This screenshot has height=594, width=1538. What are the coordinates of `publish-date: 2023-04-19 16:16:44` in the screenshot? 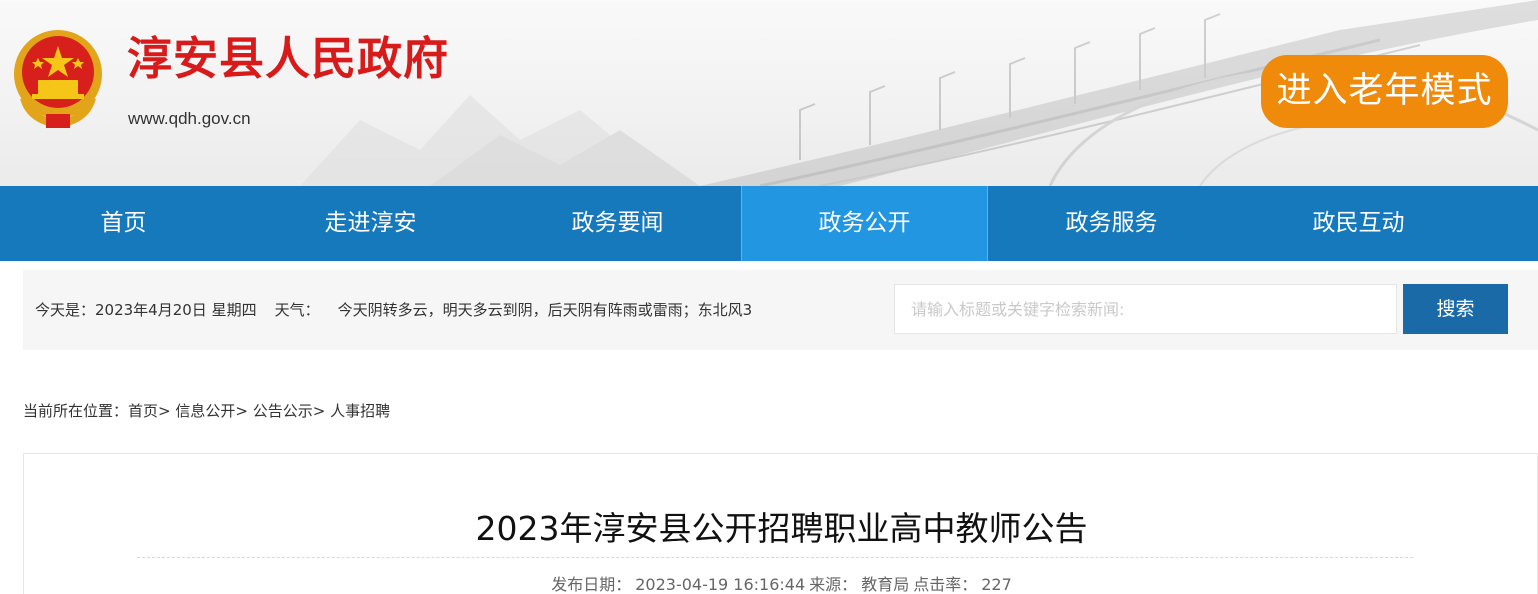 It's located at (720, 584).